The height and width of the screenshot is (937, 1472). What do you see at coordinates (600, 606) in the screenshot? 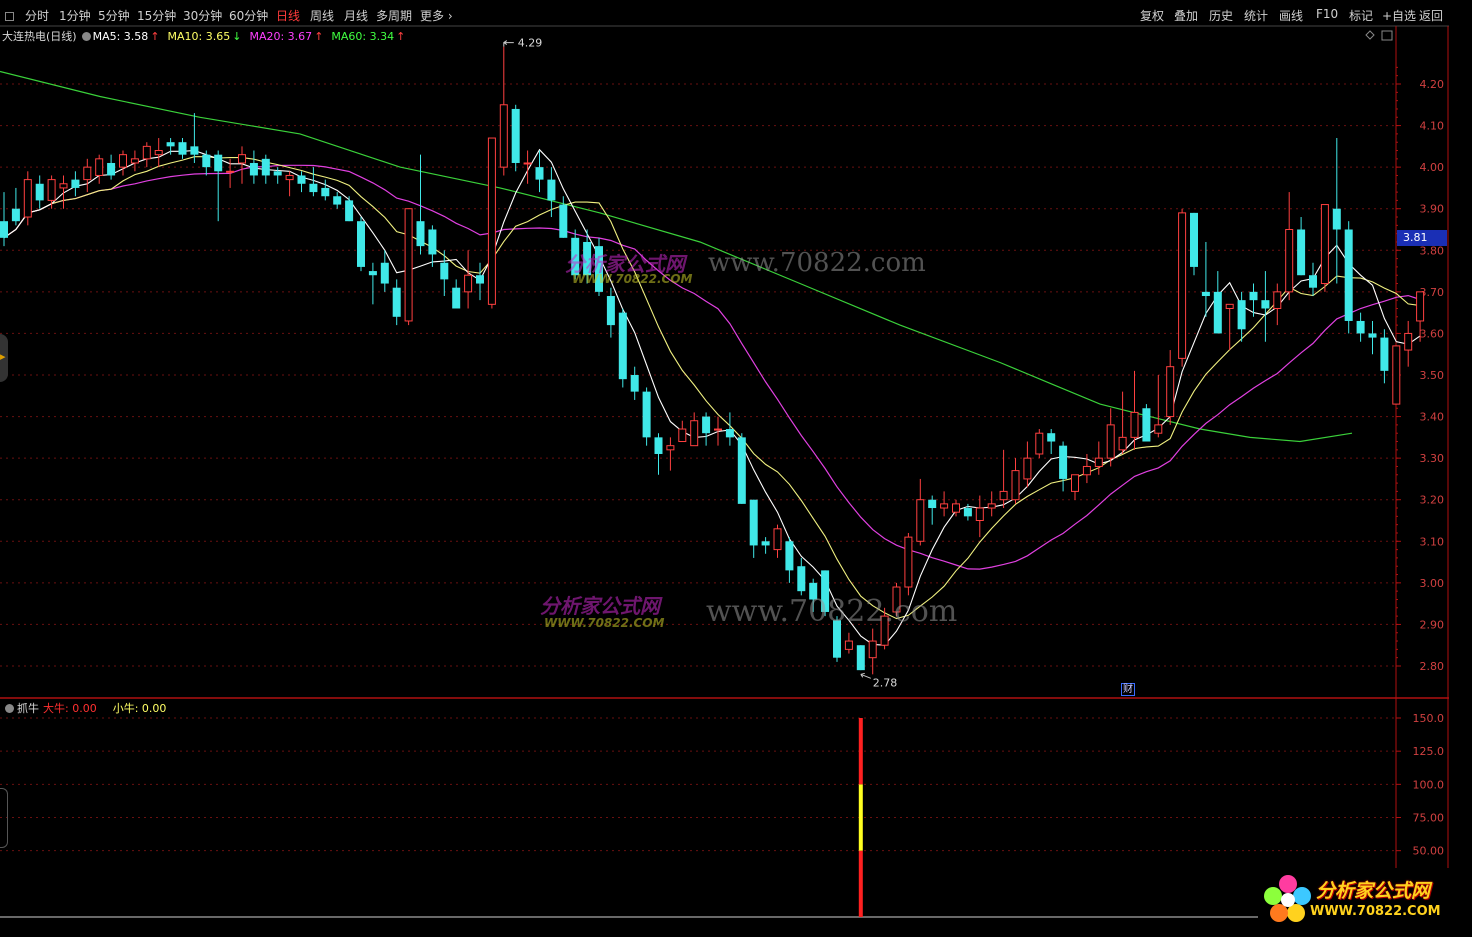
I see `watermark-cn-2: 分析家公式网` at bounding box center [600, 606].